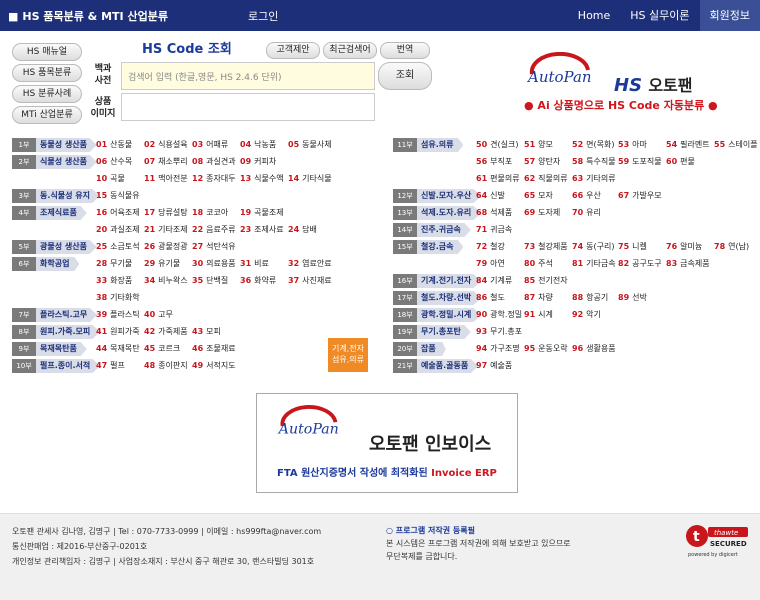  Describe the element at coordinates (449, 298) in the screenshot. I see `section-name: 철도.차량.선박` at that location.